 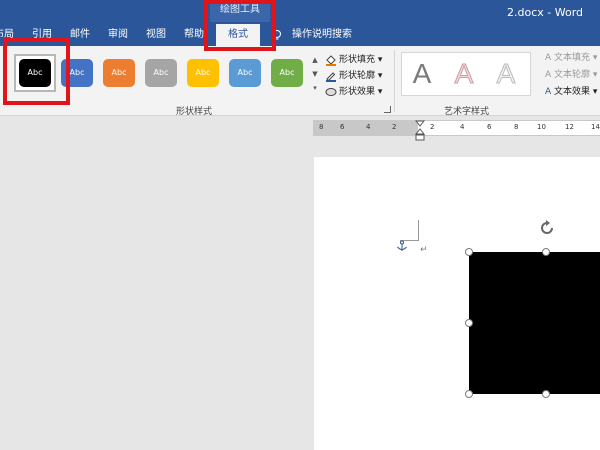 What do you see at coordinates (156, 35) in the screenshot?
I see `tab-view: 视图` at bounding box center [156, 35].